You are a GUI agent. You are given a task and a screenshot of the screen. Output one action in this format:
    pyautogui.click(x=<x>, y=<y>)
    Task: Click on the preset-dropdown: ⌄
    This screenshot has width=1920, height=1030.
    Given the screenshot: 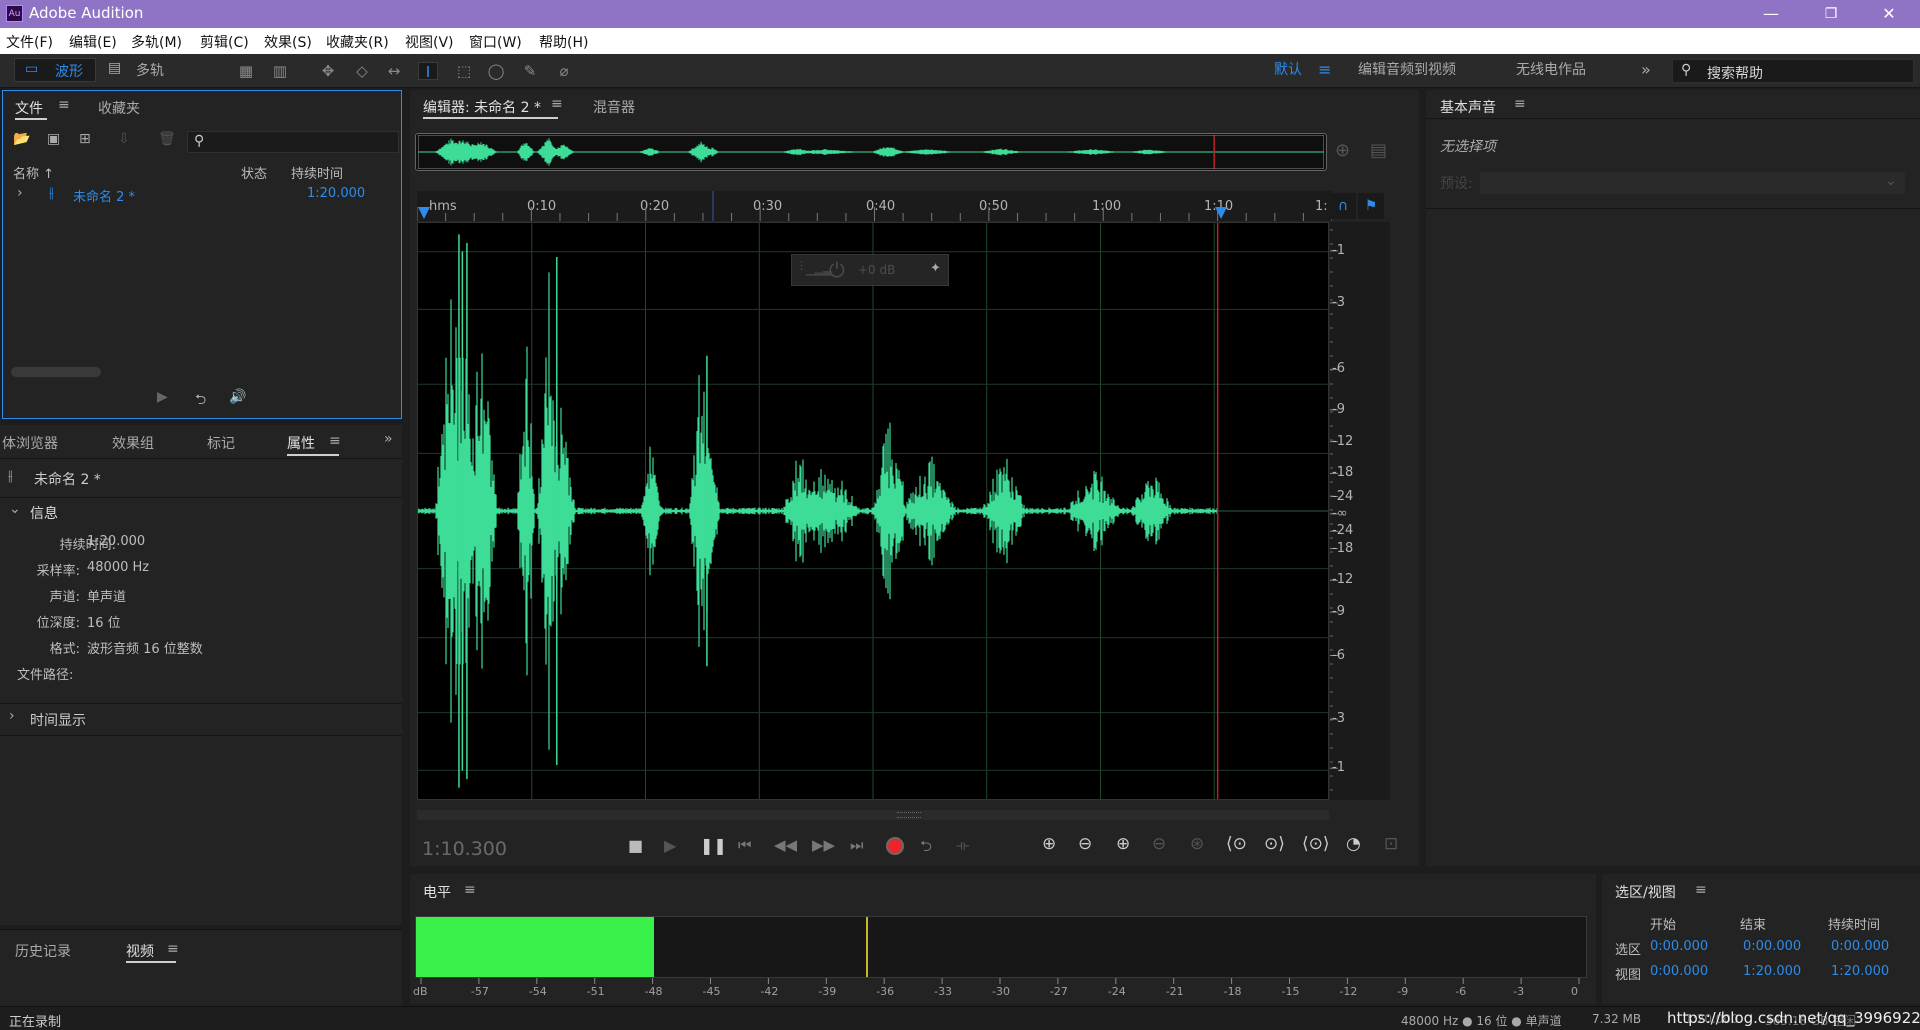 What is the action you would take?
    pyautogui.click(x=1692, y=183)
    